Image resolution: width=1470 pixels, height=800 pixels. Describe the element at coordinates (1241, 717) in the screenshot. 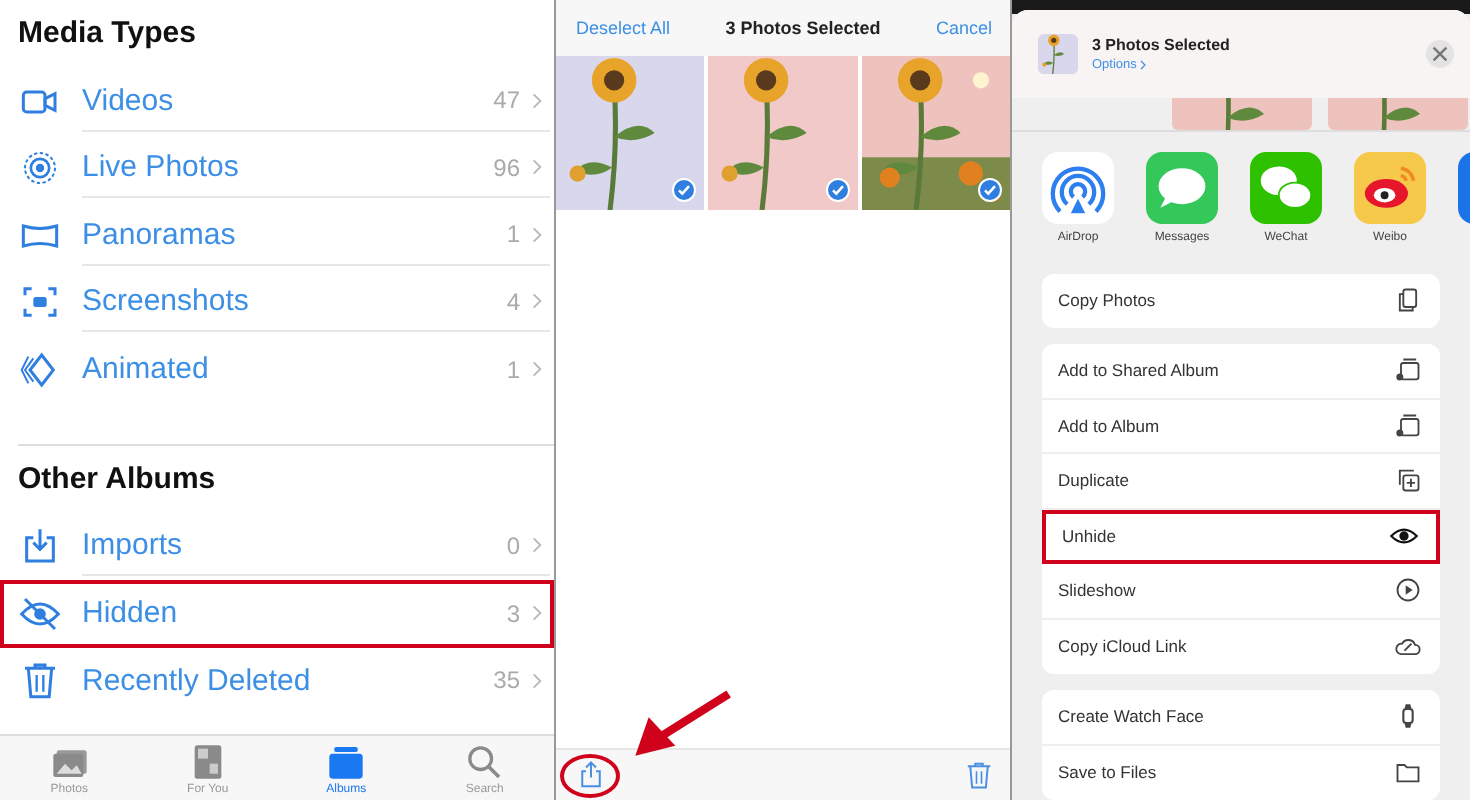

I see `action-item: Create Watch Face` at that location.